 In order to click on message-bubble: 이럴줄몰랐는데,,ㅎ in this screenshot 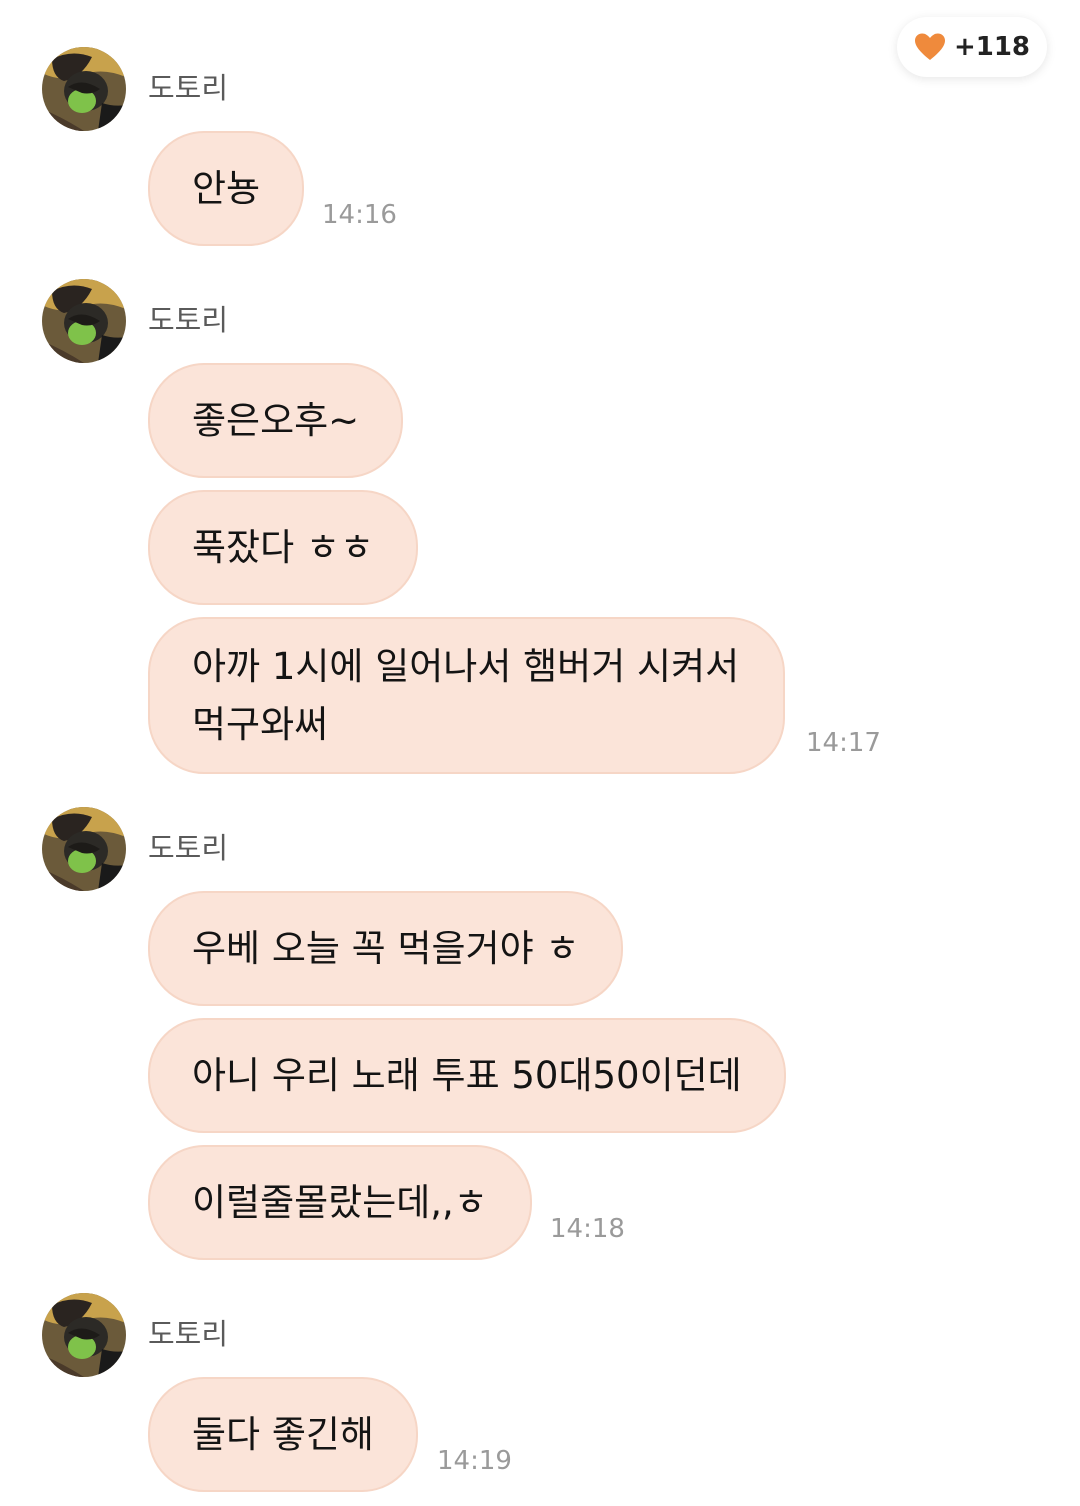, I will do `click(340, 1202)`.